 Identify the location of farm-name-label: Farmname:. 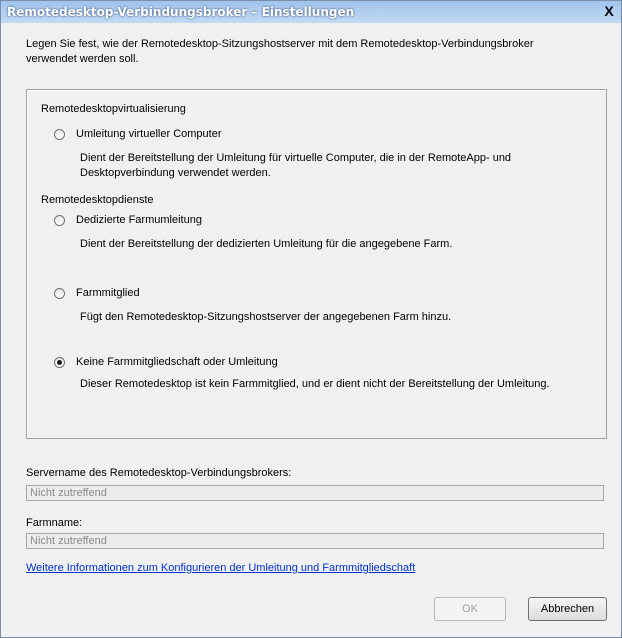
(54, 523).